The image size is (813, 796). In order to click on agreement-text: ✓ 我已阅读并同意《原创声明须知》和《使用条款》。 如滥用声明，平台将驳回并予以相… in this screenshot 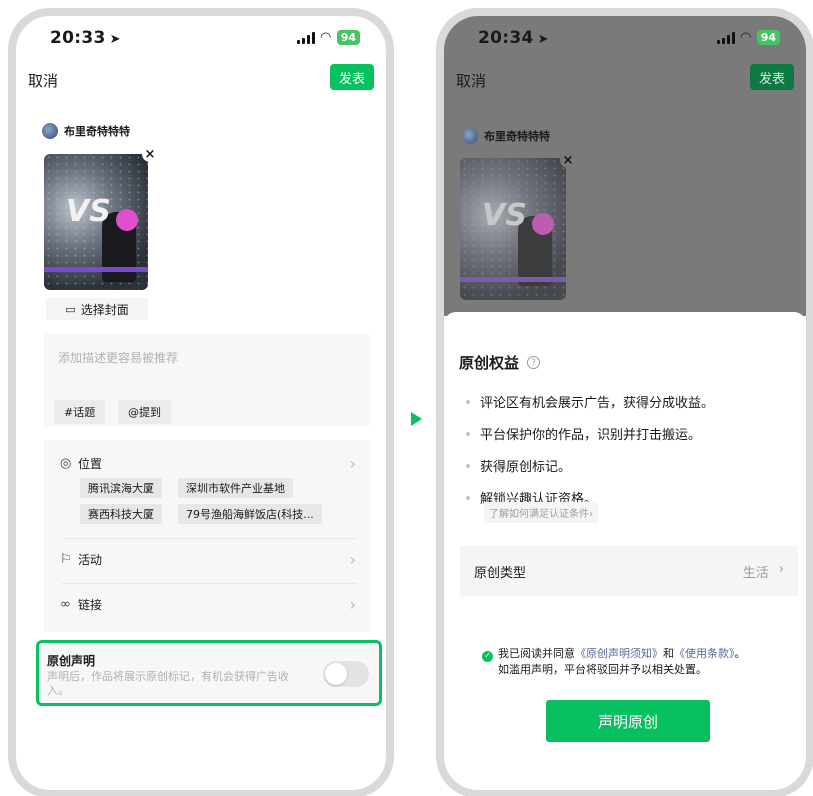, I will do `click(632, 662)`.